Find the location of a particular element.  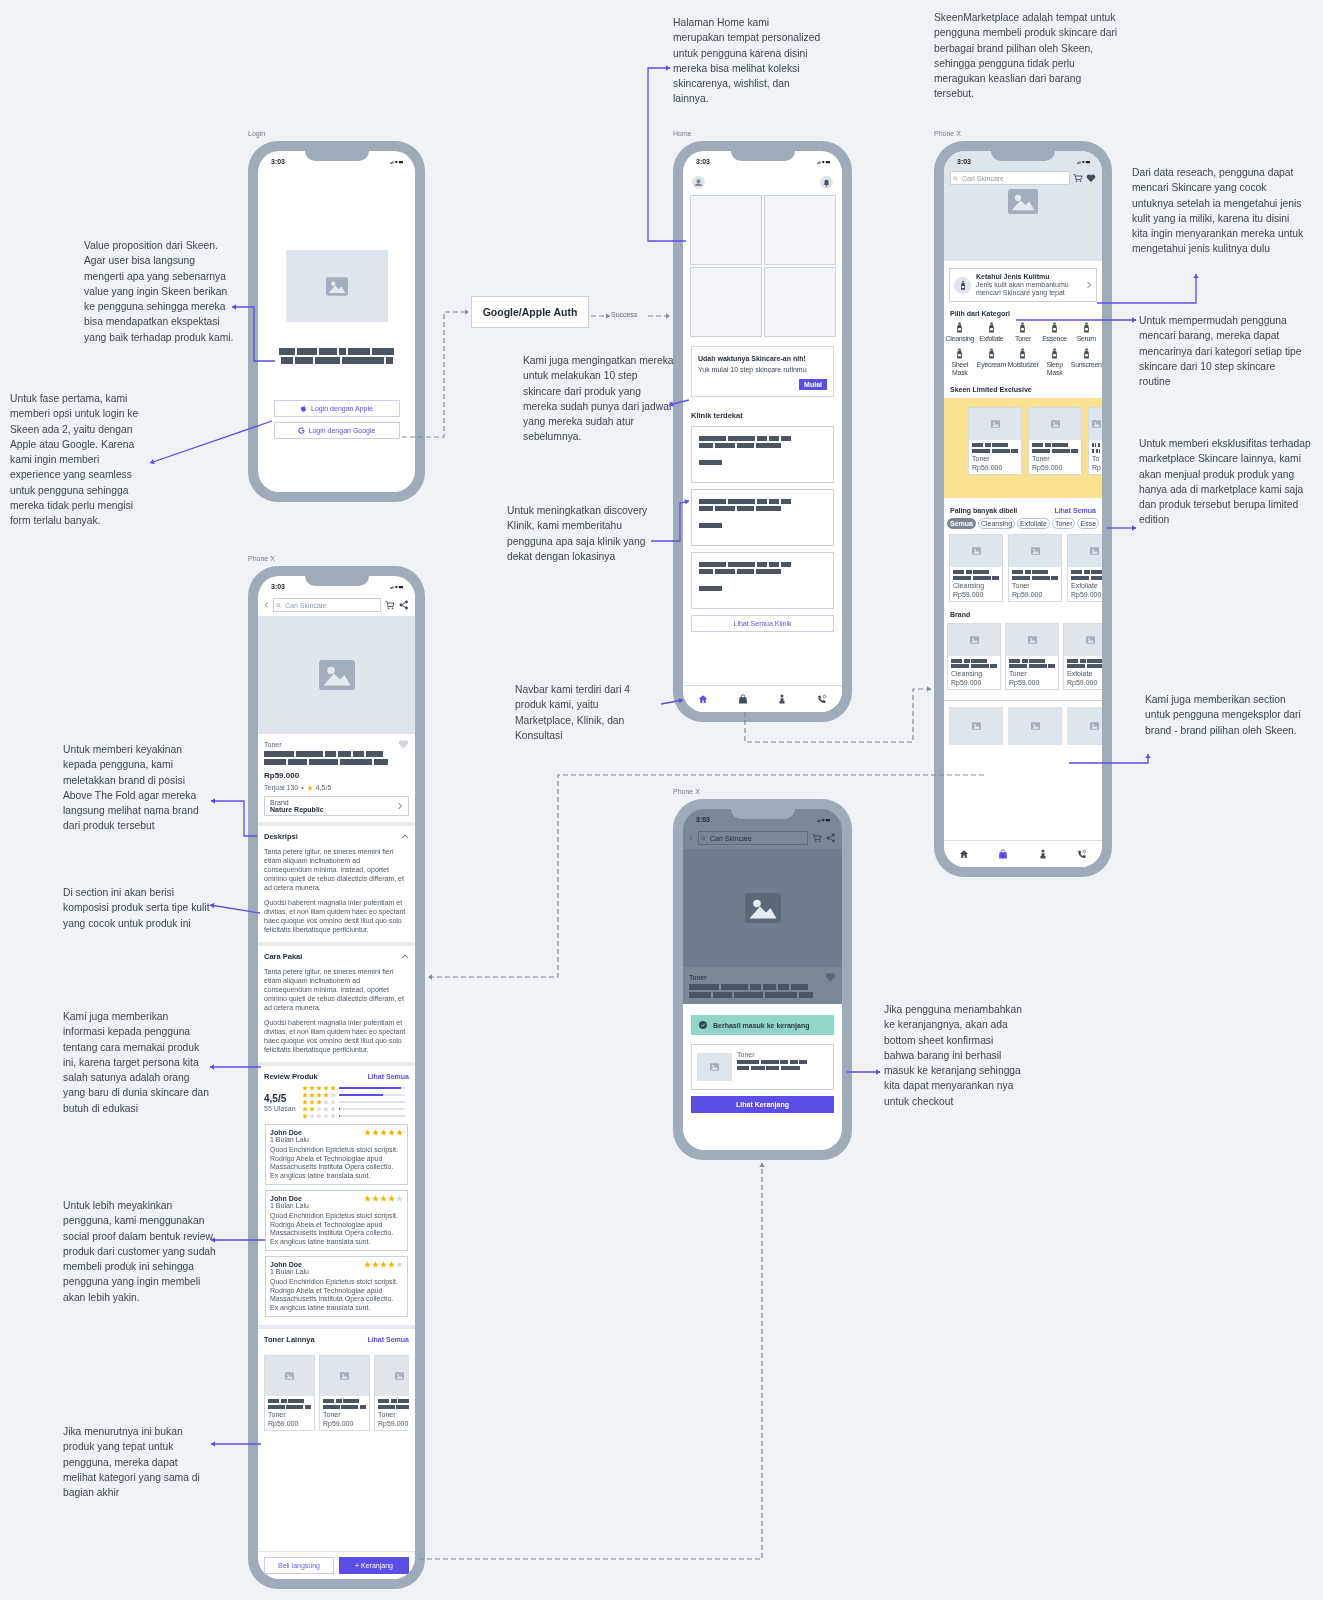

annotation-text: Untuk mempermudah pengguna mencari barang, mereka dapat mencarinya dari kategori setiap tipe skincare dari 10 step skincare routine is located at coordinates (1221, 352).